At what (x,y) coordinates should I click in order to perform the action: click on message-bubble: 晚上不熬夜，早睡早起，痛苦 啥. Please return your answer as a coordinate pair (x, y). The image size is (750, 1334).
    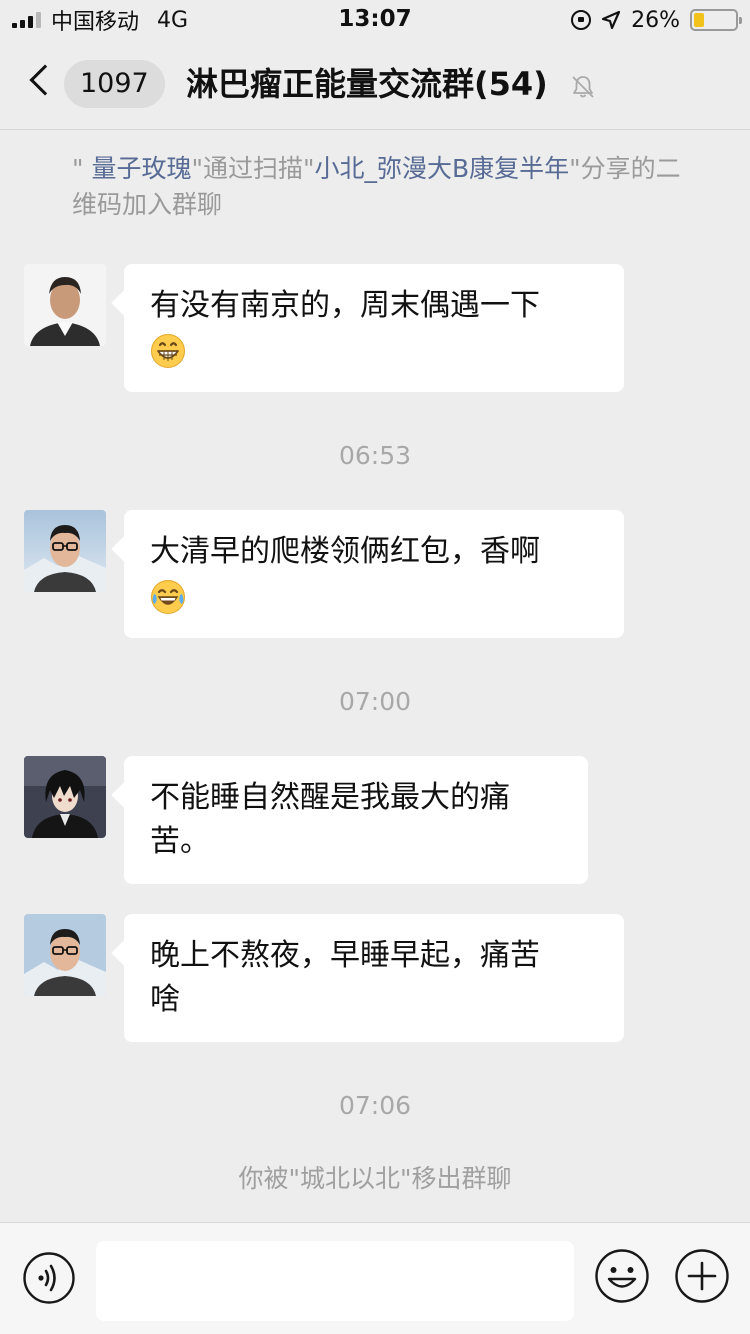
    Looking at the image, I should click on (374, 978).